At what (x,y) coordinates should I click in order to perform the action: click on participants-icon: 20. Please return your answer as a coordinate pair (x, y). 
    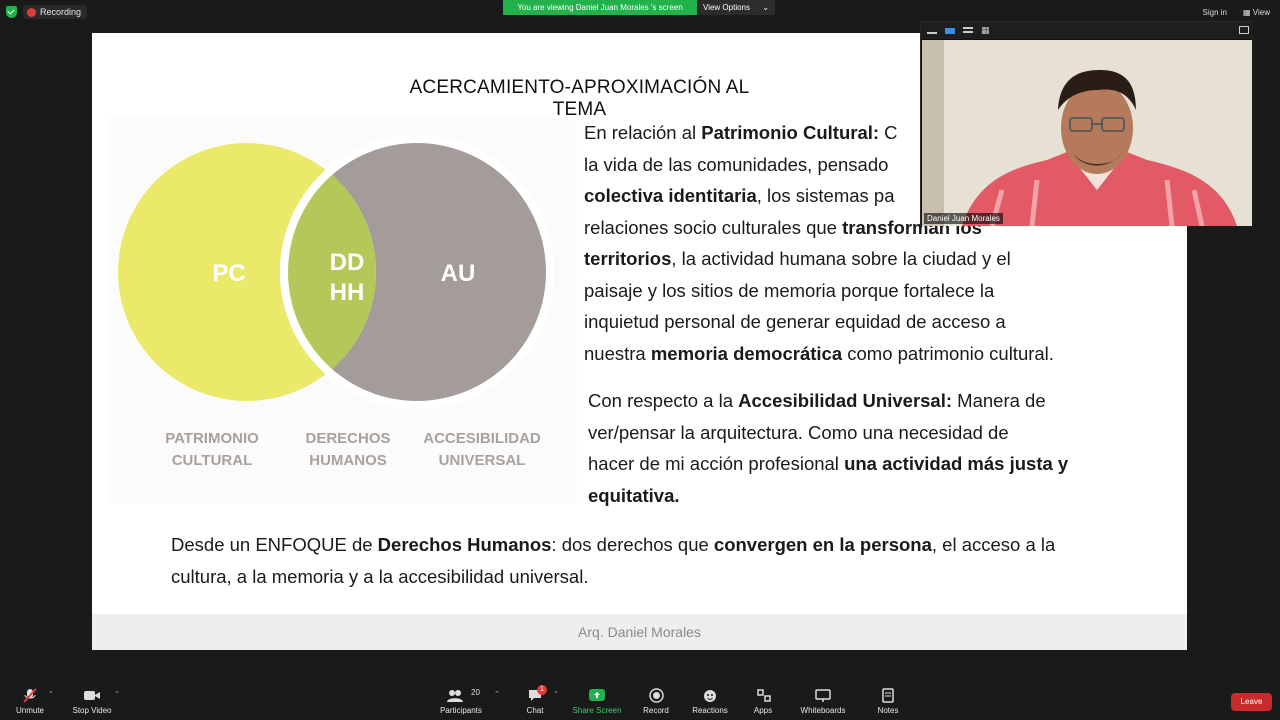
    Looking at the image, I should click on (461, 695).